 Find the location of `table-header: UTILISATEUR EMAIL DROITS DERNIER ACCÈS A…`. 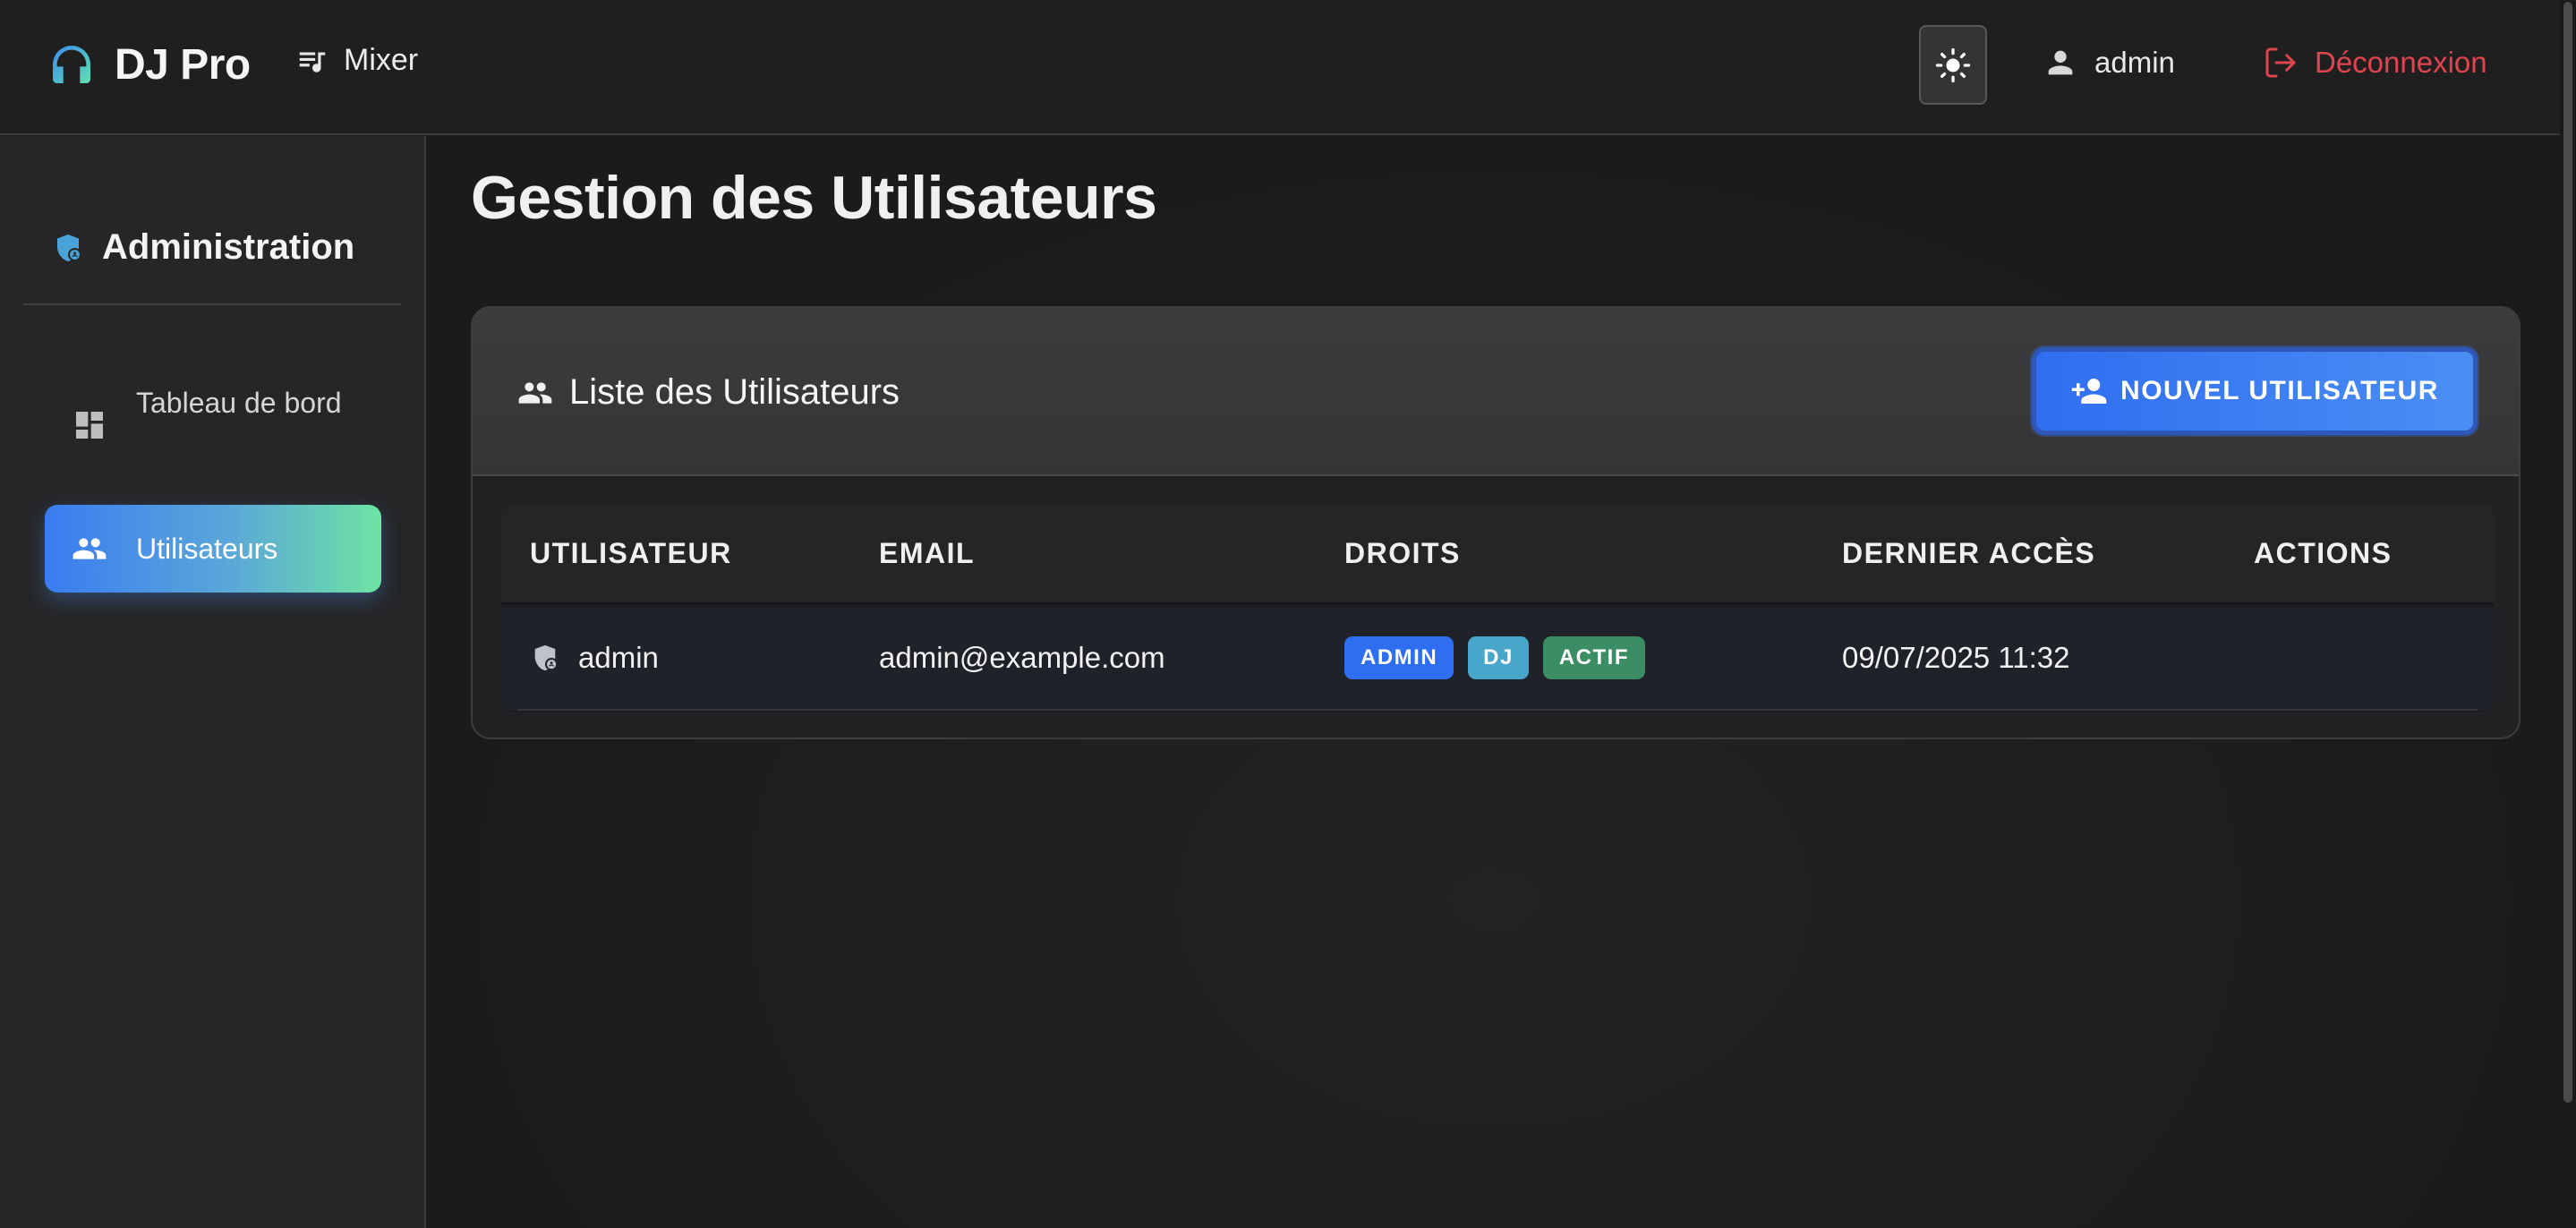

table-header: UTILISATEUR EMAIL DROITS DERNIER ACCÈS A… is located at coordinates (1497, 554).